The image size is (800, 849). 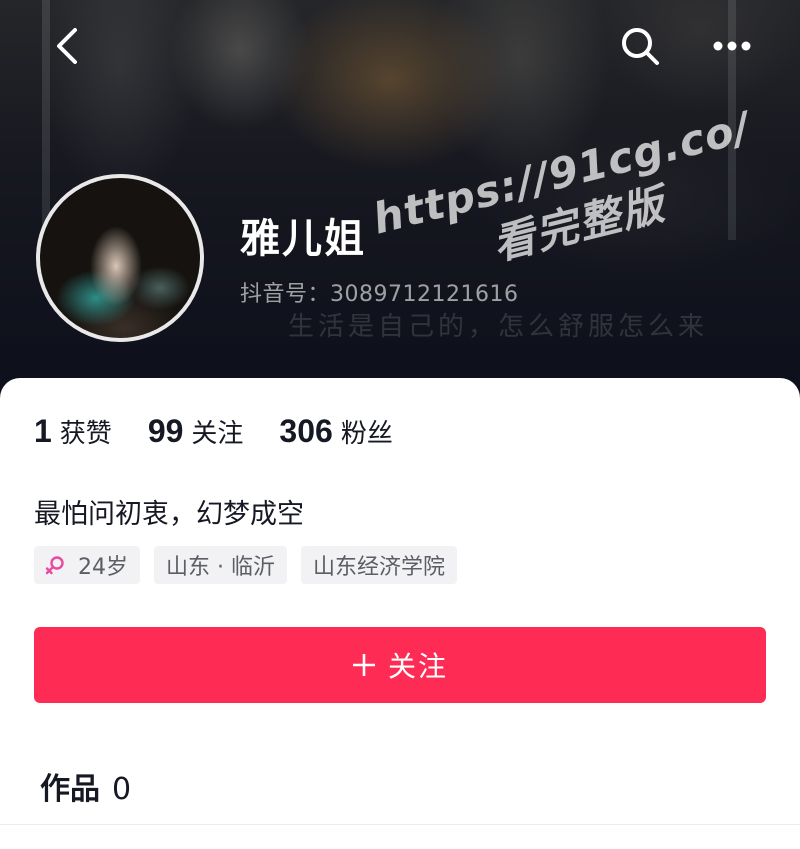 I want to click on school-tag: 山东经济学院, so click(x=378, y=565).